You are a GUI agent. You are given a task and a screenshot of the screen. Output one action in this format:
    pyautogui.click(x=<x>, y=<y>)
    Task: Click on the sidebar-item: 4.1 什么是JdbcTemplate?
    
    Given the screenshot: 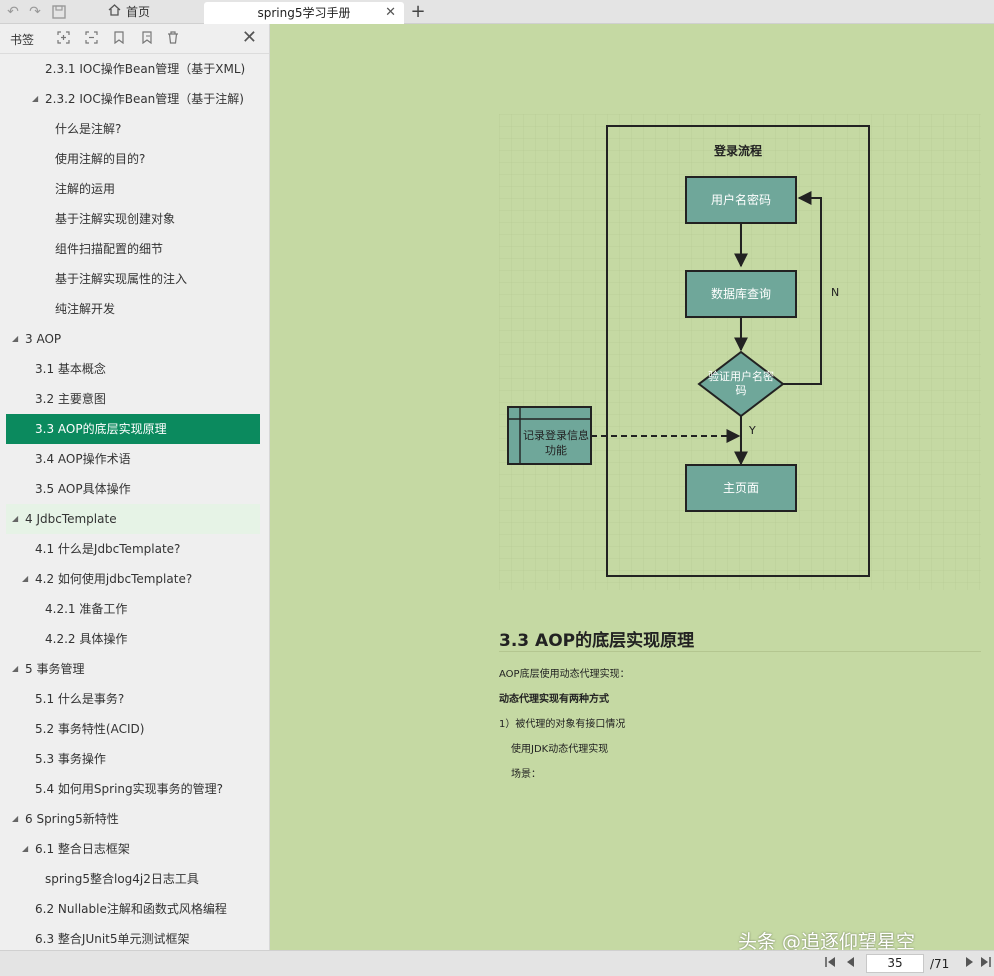 What is the action you would take?
    pyautogui.click(x=133, y=549)
    